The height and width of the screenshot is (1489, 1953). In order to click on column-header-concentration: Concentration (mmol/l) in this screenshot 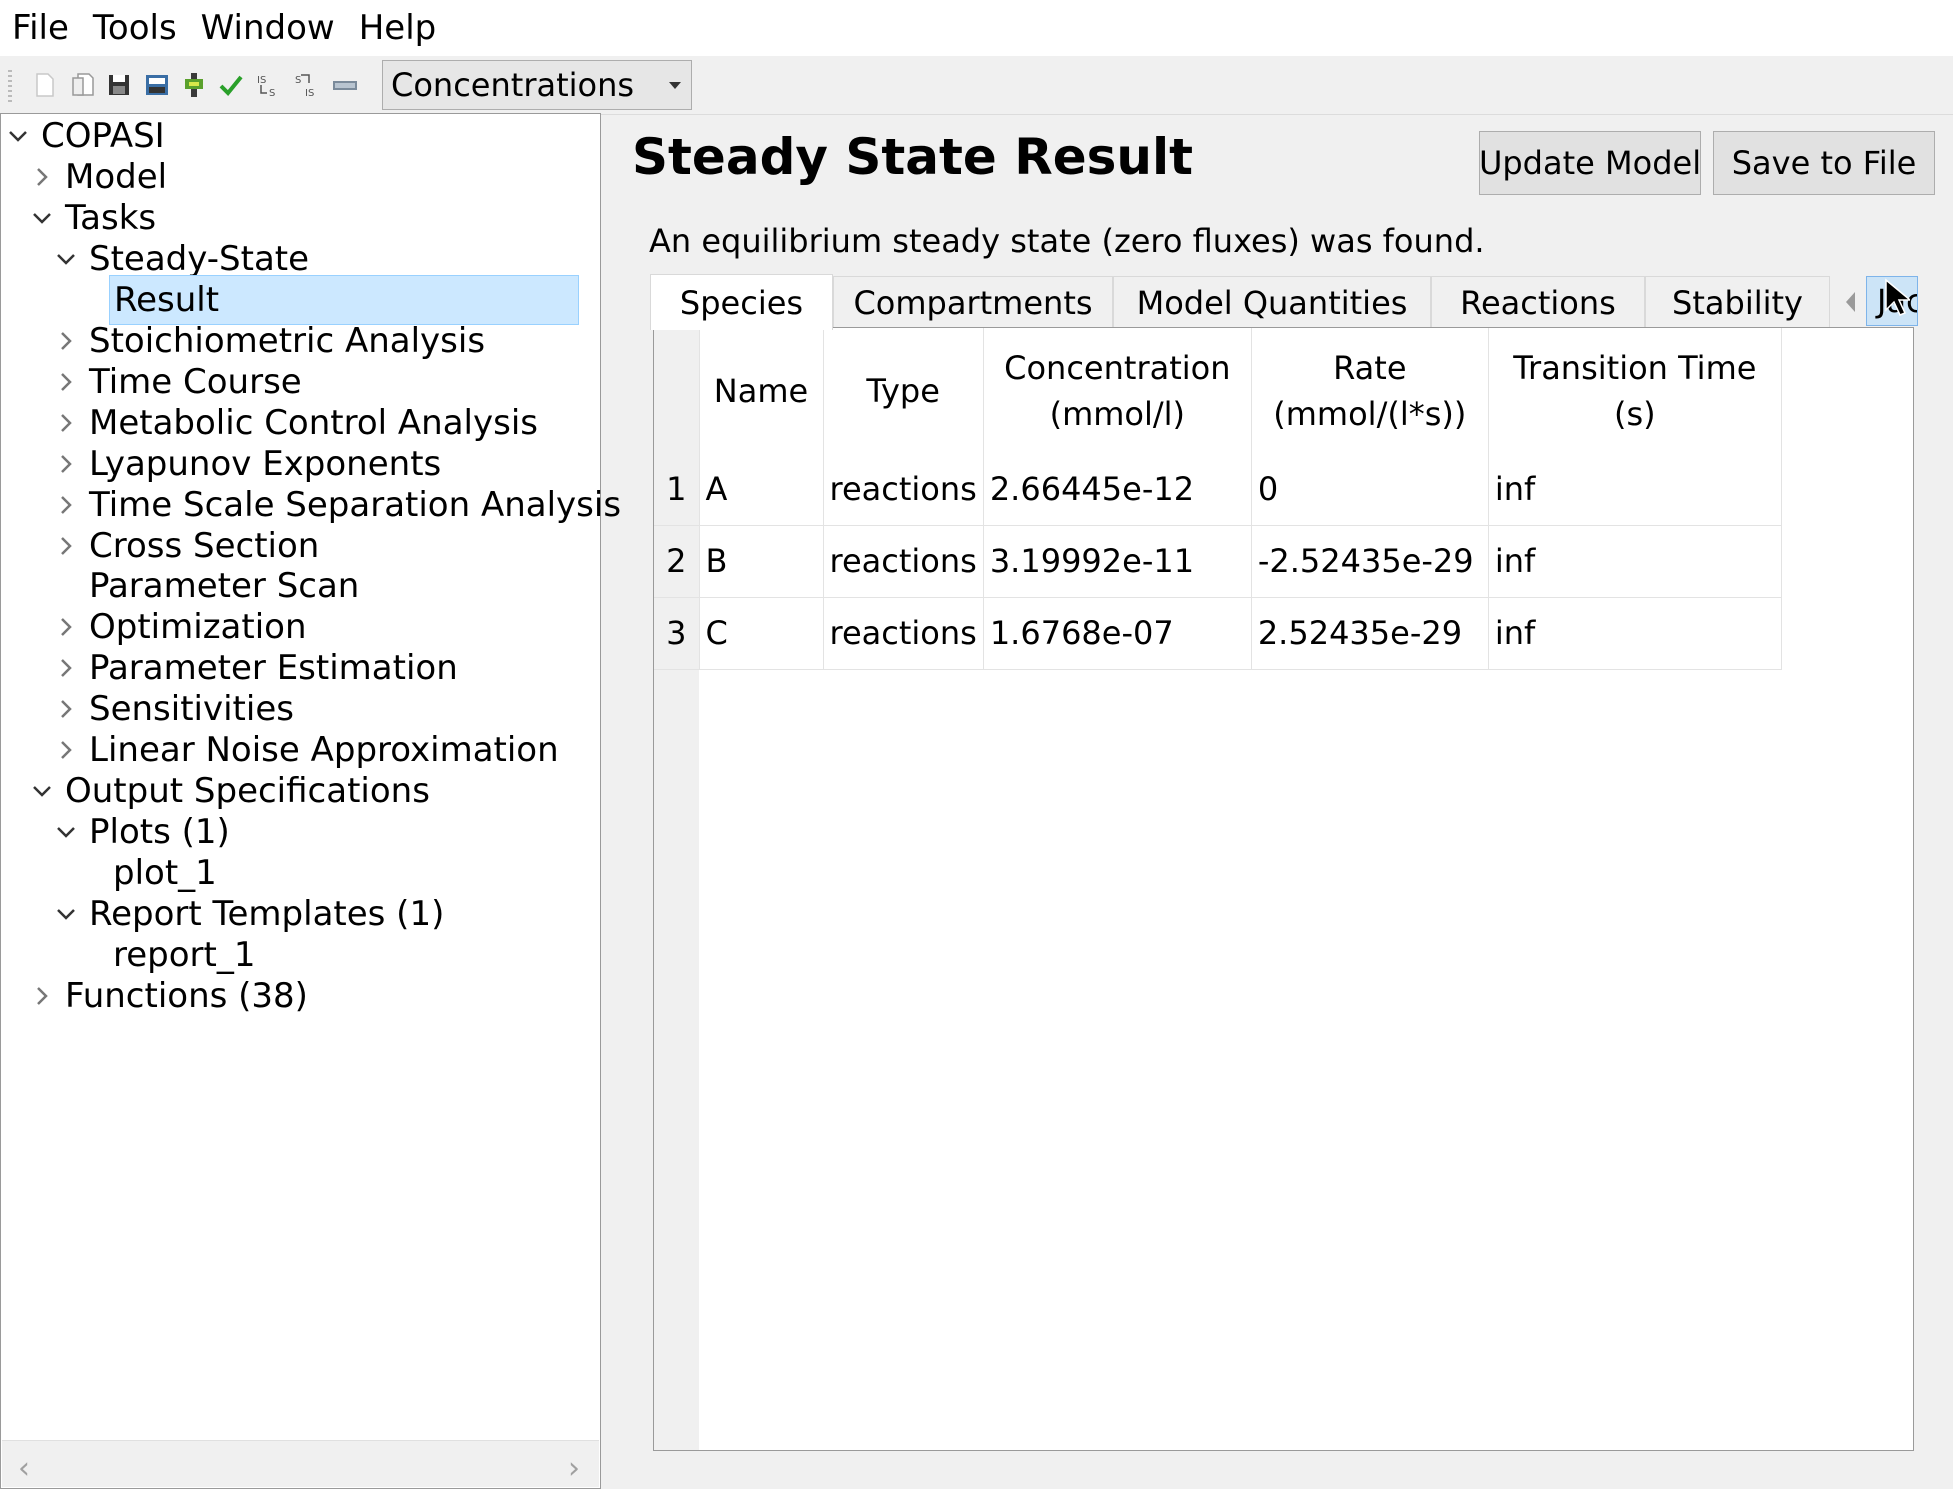, I will do `click(1117, 390)`.